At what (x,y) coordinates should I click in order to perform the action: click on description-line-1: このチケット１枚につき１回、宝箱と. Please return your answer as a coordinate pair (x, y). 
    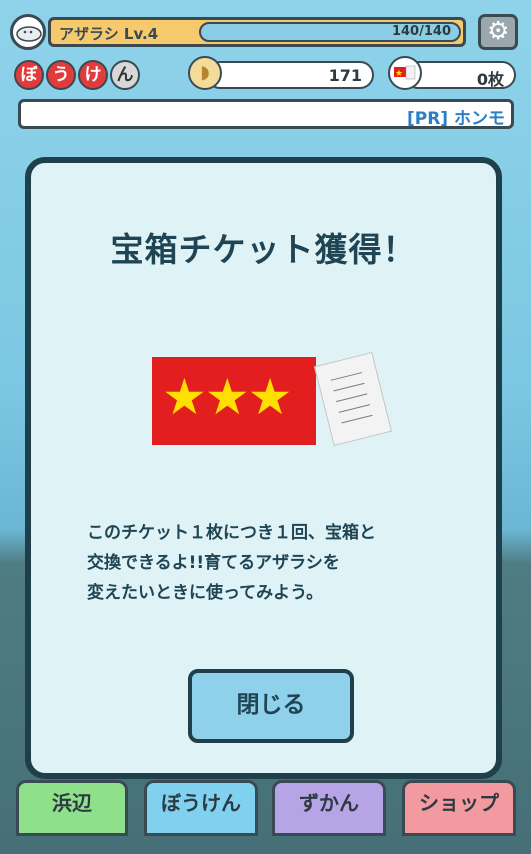
    Looking at the image, I should click on (231, 533).